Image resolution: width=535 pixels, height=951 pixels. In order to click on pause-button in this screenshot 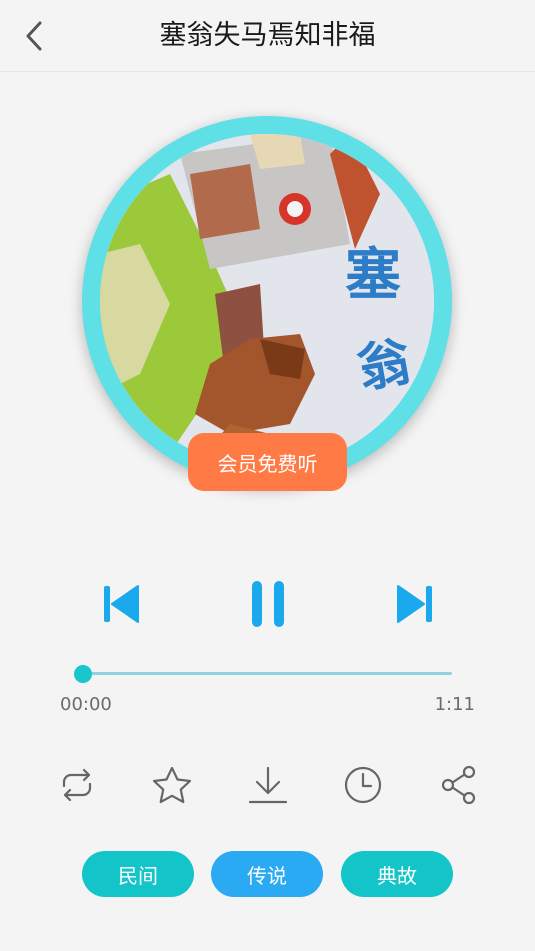, I will do `click(268, 604)`.